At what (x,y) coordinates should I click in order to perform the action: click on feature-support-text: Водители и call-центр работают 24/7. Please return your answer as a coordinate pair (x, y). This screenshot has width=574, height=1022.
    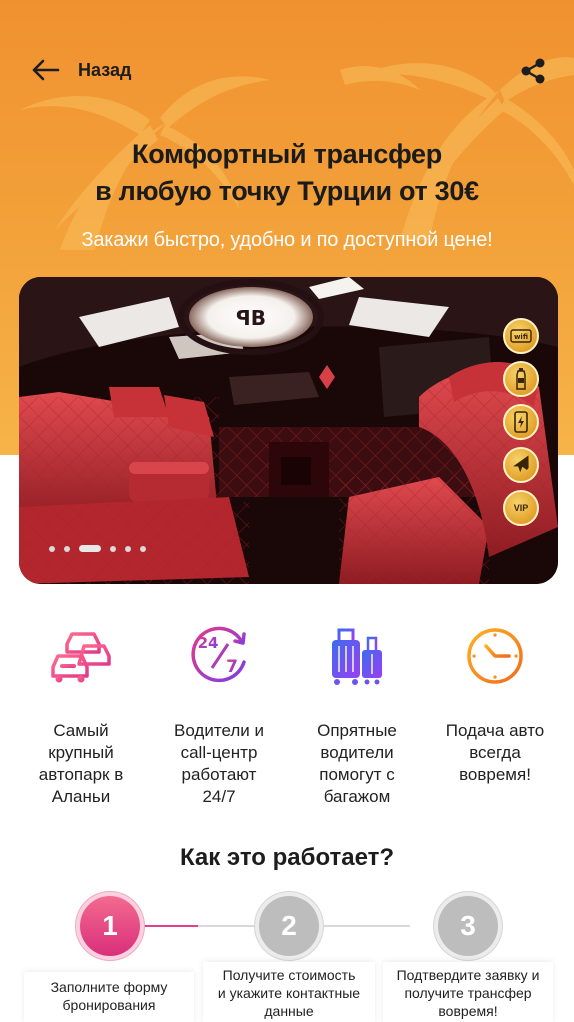
    Looking at the image, I should click on (219, 763).